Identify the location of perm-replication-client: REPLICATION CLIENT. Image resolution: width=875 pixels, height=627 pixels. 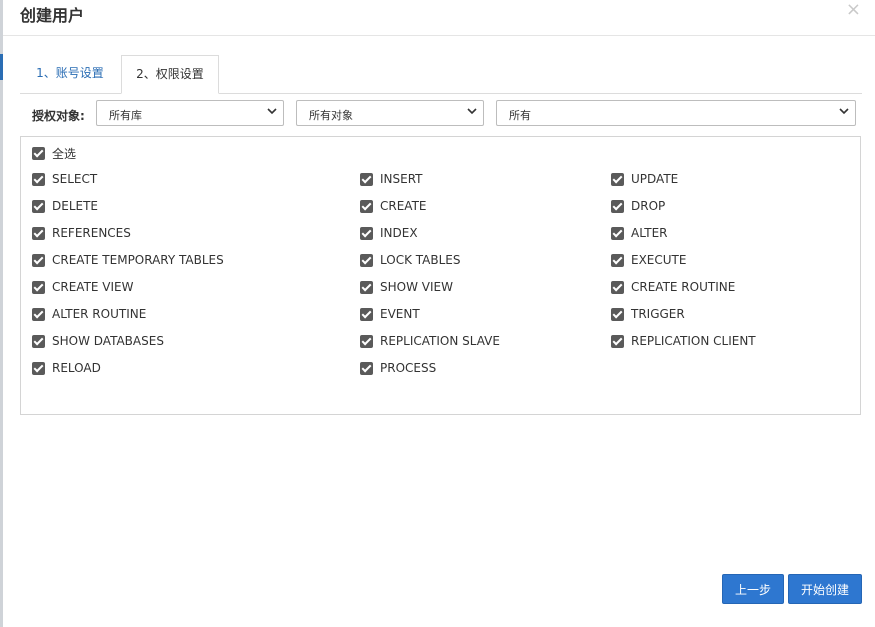
(683, 341).